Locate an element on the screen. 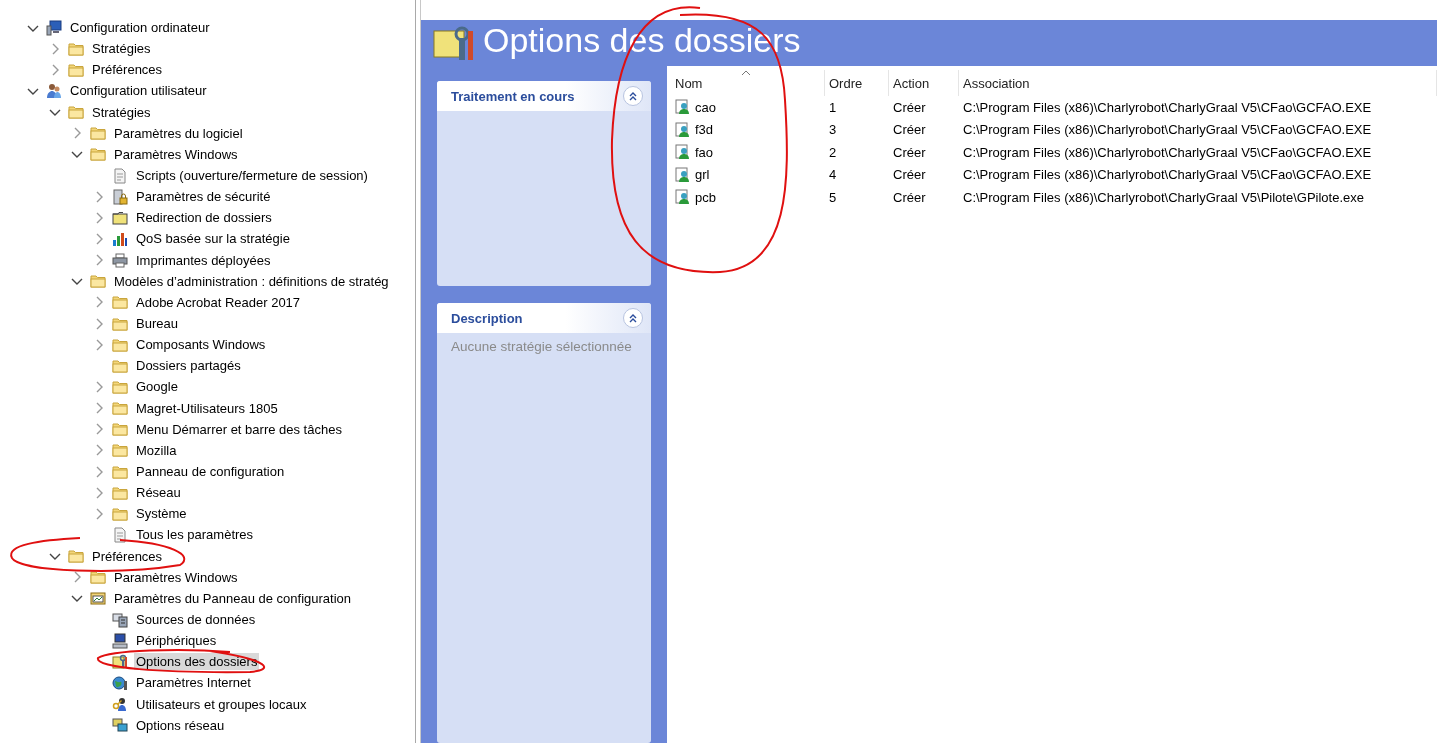 The image size is (1437, 743). bar-chart-icon is located at coordinates (120, 238).